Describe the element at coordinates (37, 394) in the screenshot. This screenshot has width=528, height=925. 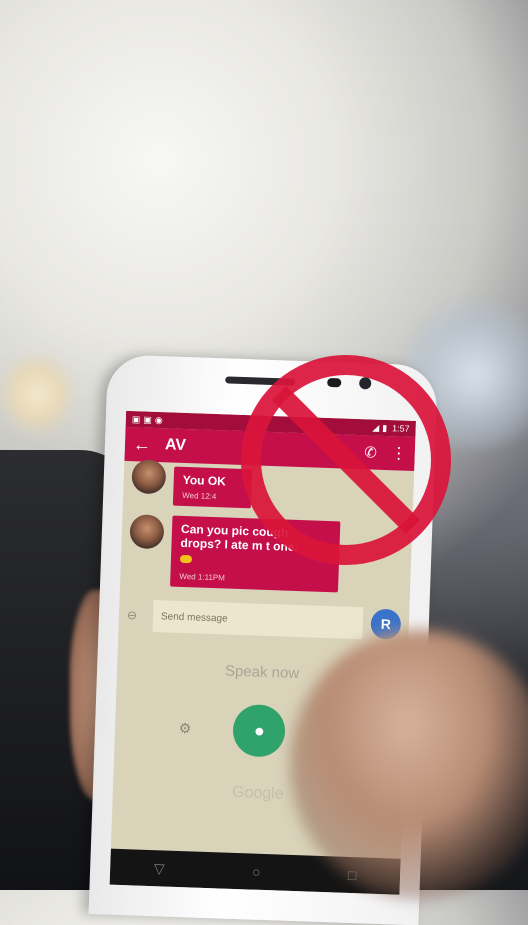
I see `background-light-bokeh` at that location.